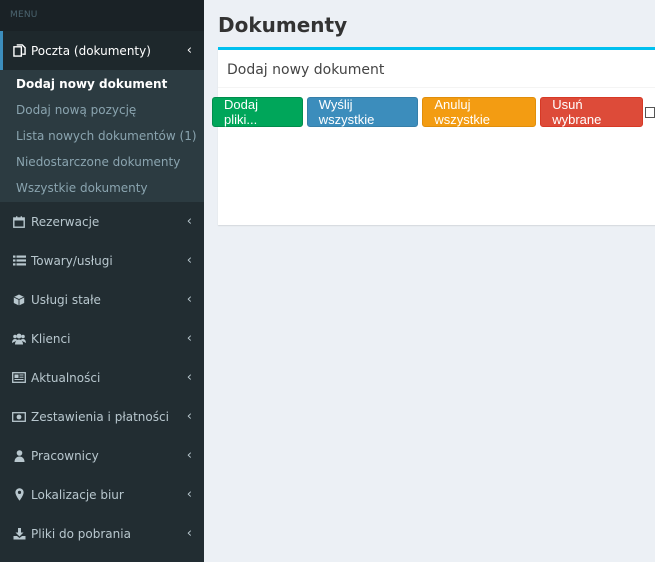 The height and width of the screenshot is (562, 655). I want to click on submenu-item-undelivered: Niedostarczone dokumenty, so click(102, 162).